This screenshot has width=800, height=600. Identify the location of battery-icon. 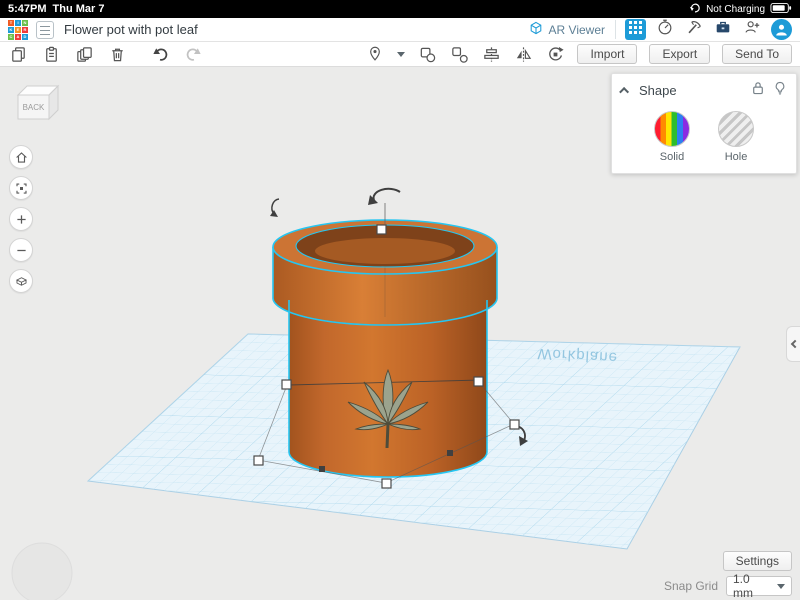
(781, 9).